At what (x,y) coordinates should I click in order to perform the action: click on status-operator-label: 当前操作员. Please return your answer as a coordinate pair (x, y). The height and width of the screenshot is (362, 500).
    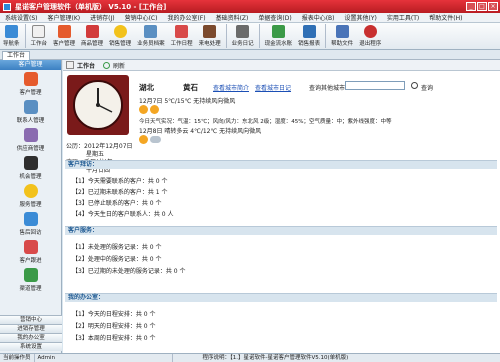
    Looking at the image, I should click on (17, 358).